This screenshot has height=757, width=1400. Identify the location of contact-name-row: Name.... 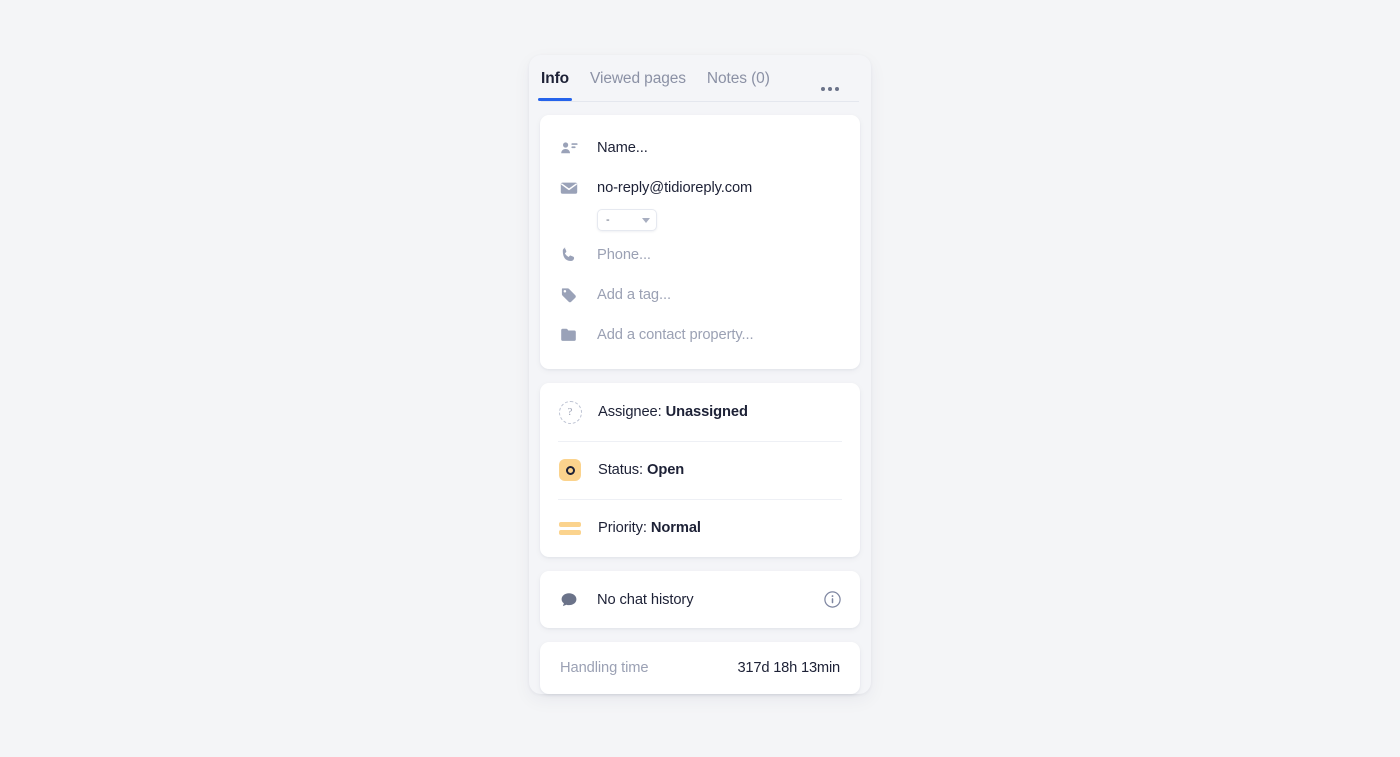
(700, 148).